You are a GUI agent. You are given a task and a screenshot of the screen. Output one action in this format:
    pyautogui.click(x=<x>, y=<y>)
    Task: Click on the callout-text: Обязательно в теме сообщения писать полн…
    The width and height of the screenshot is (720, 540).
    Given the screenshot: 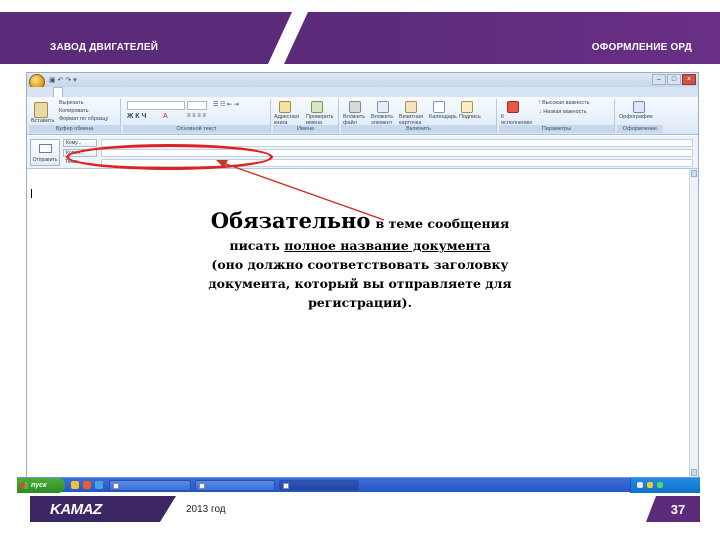 What is the action you would take?
    pyautogui.click(x=360, y=260)
    